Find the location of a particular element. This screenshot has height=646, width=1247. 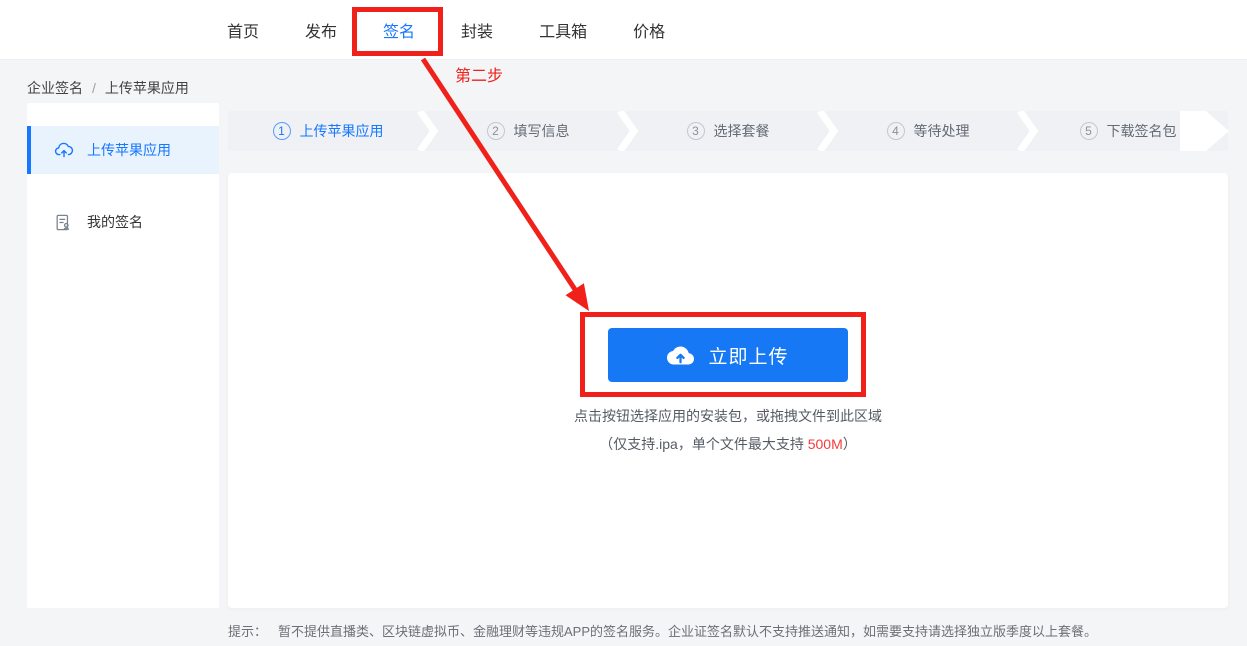

footer-notice-prefix: 提示： is located at coordinates (248, 631).